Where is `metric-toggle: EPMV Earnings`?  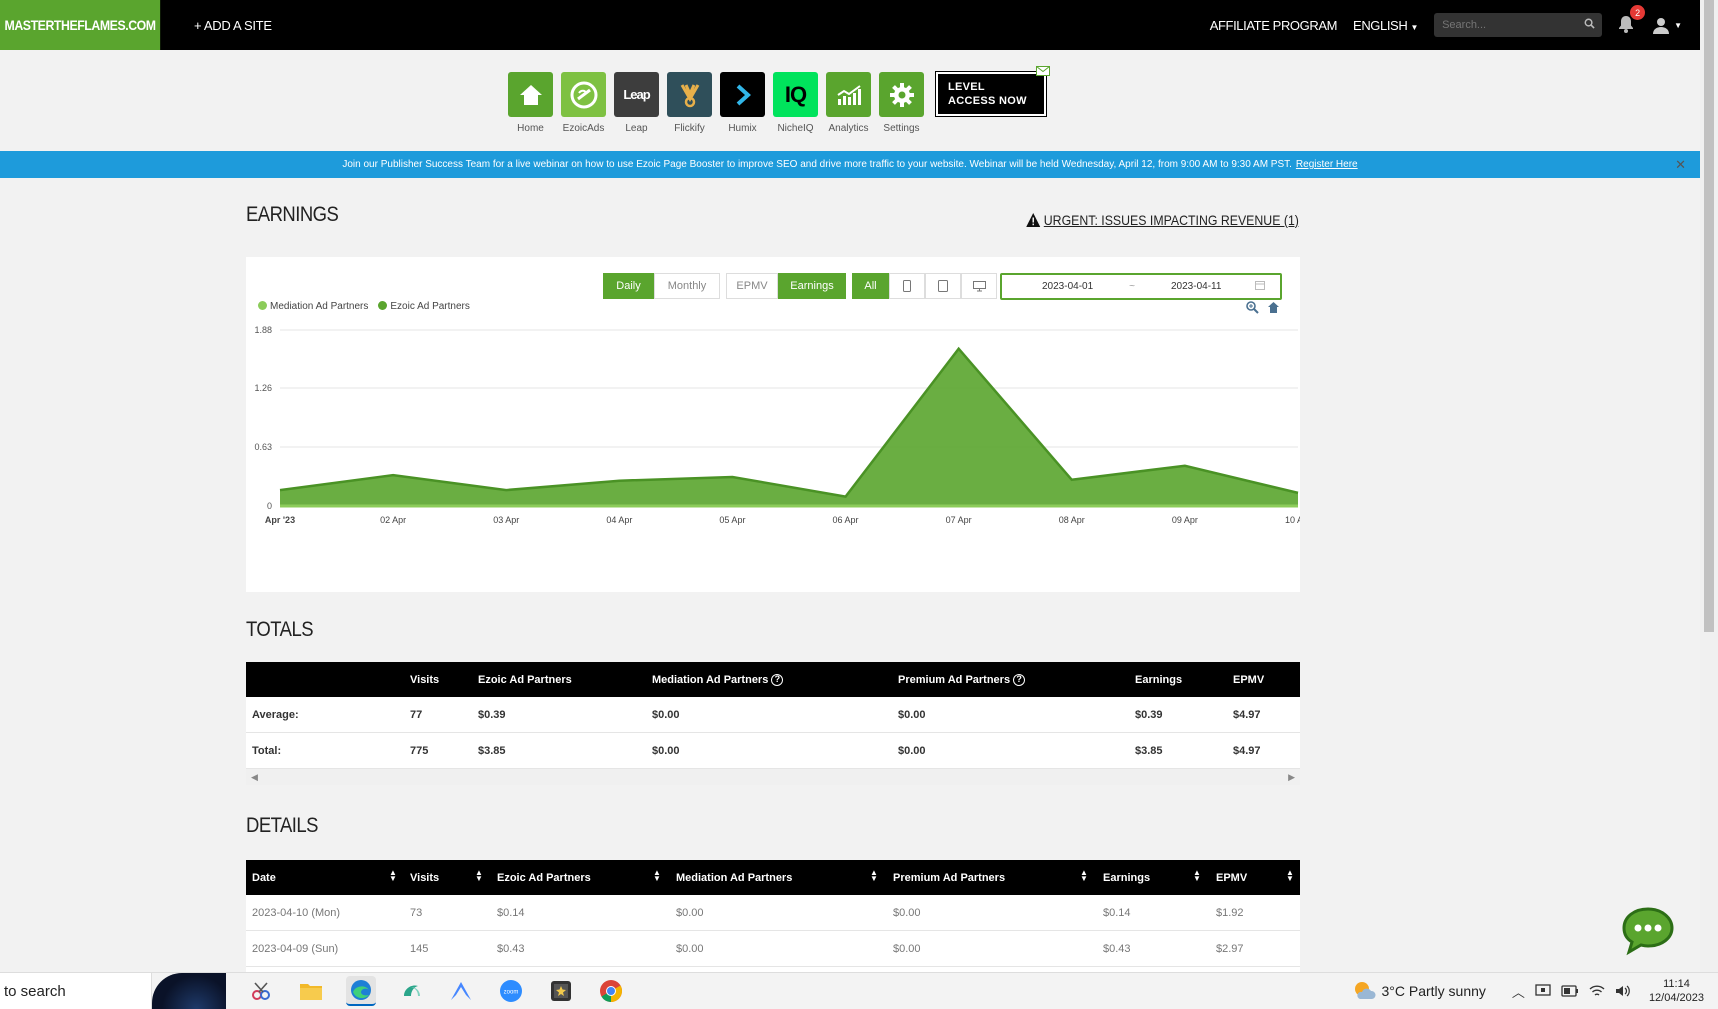 metric-toggle: EPMV Earnings is located at coordinates (786, 286).